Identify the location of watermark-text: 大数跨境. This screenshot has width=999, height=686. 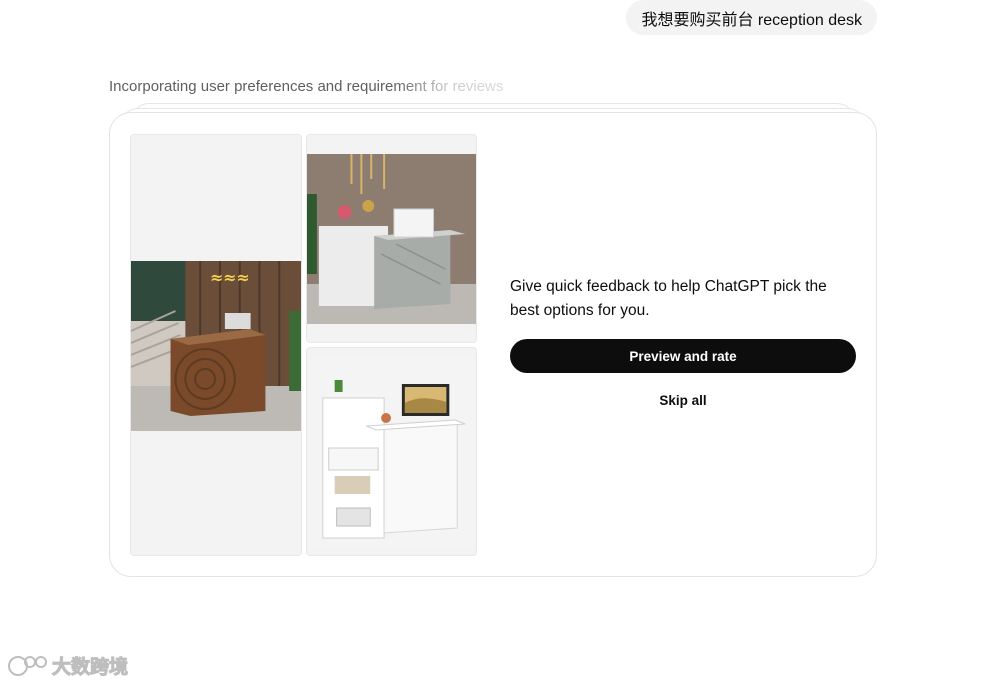
(90, 667).